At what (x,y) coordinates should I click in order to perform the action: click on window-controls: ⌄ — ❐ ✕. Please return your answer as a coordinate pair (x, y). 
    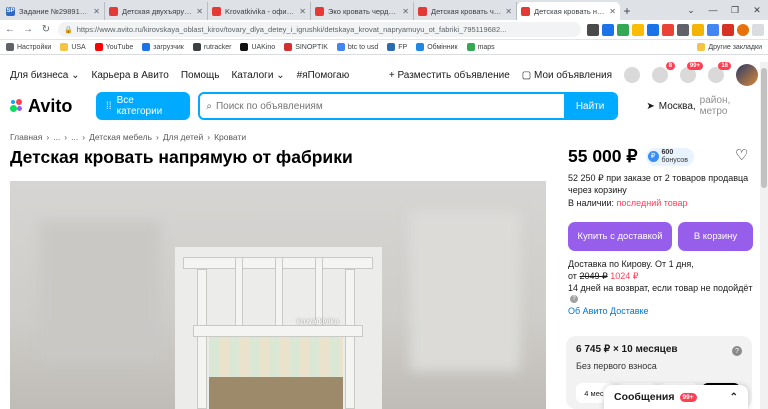
    Looking at the image, I should click on (724, 10).